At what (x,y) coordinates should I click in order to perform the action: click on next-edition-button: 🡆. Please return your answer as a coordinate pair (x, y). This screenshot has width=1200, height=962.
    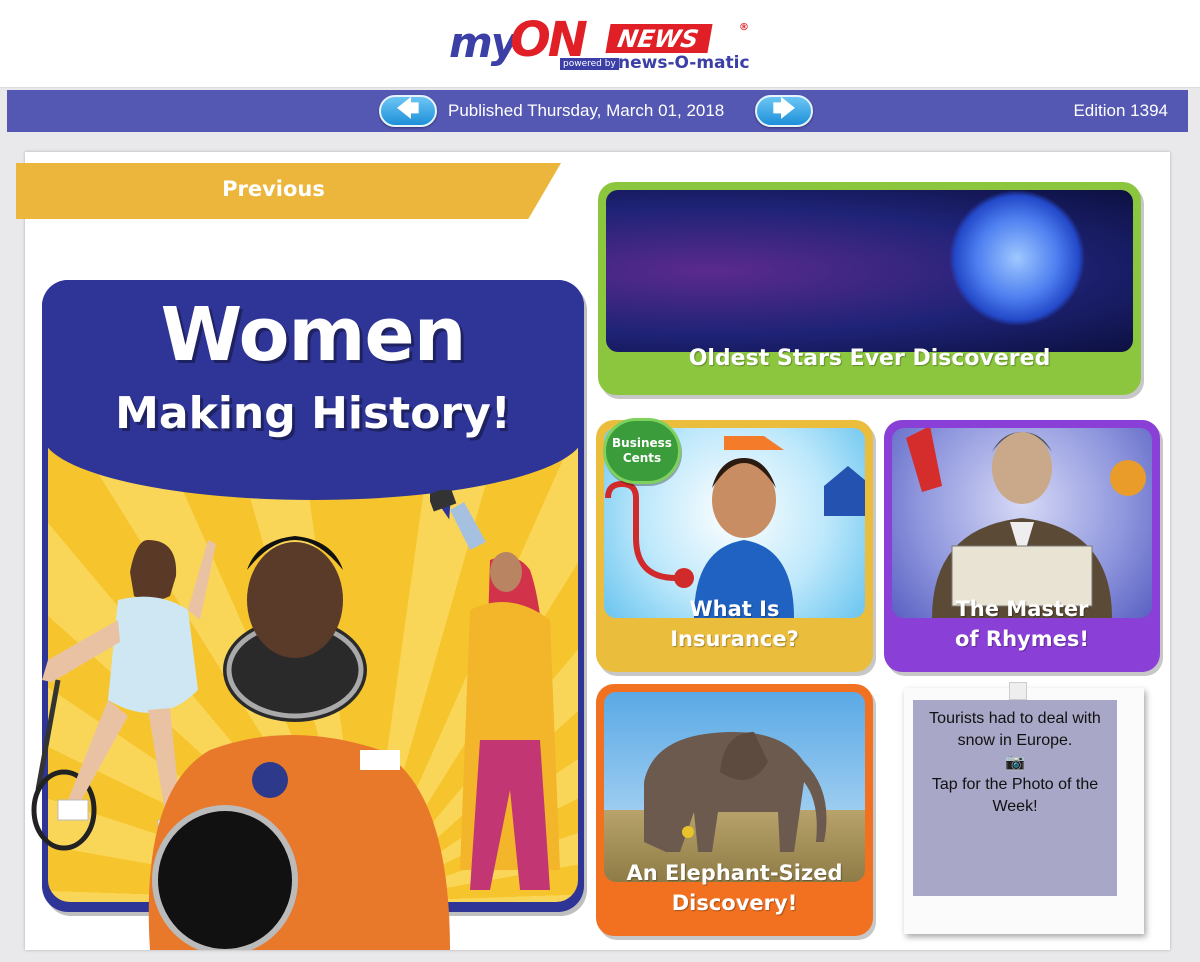
    Looking at the image, I should click on (784, 111).